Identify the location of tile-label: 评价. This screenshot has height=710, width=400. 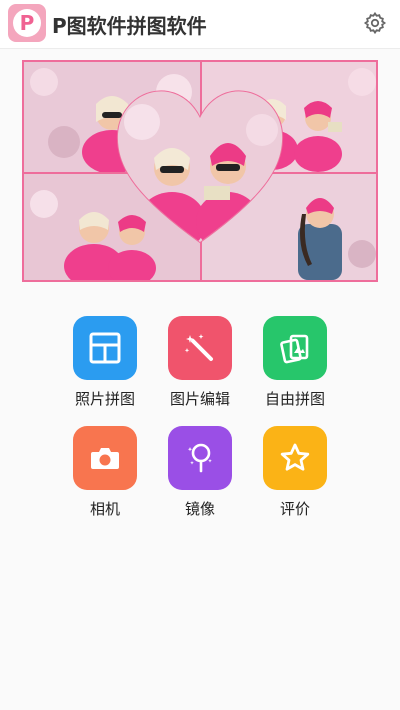
(294, 509).